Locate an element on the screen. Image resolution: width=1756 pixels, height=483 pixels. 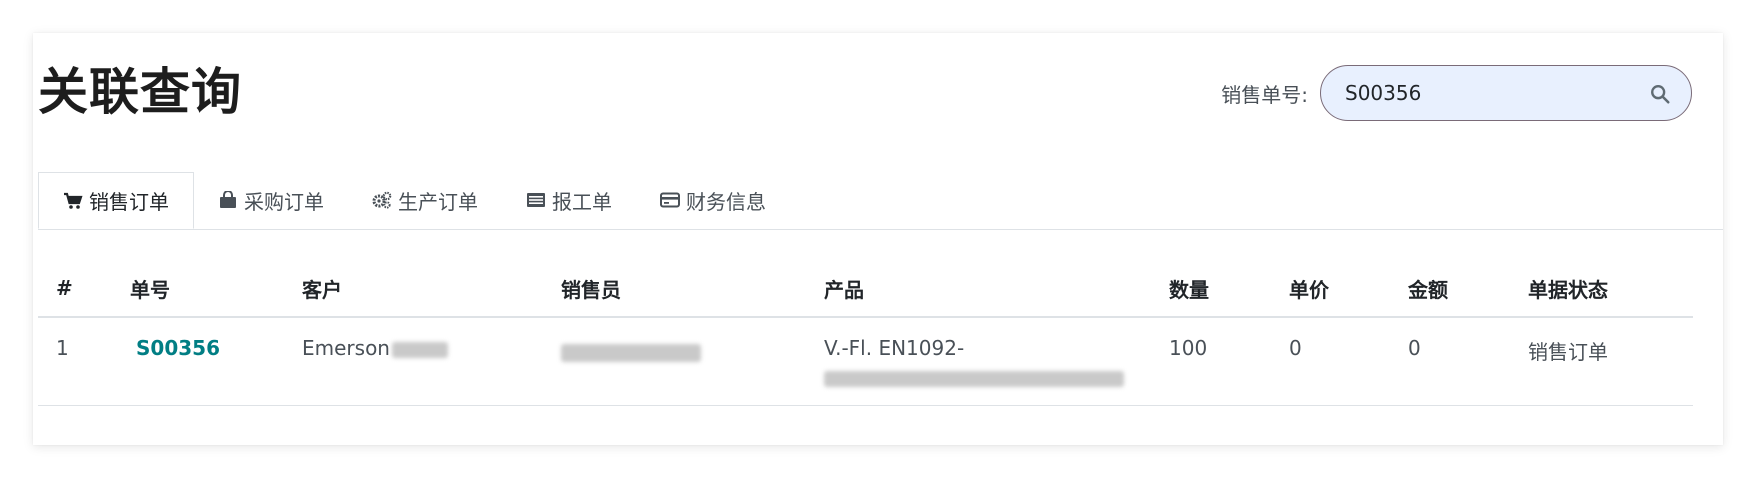
search-icon is located at coordinates (1660, 94).